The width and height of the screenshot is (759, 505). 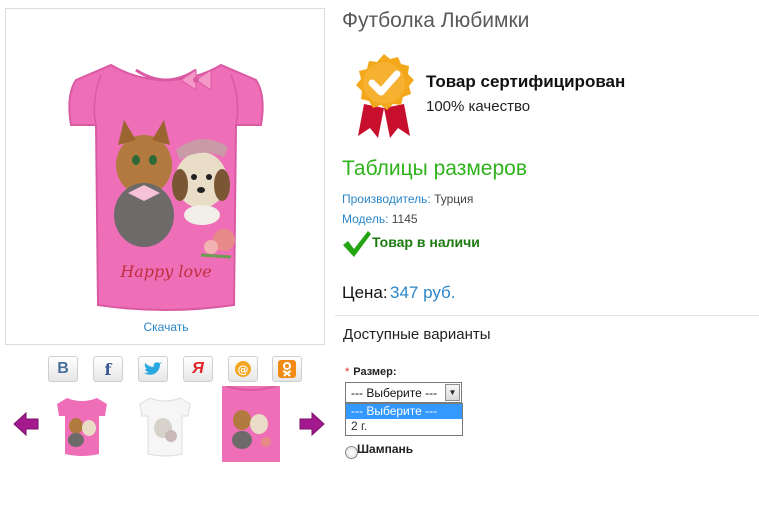 I want to click on twitter-icon, so click(x=153, y=369).